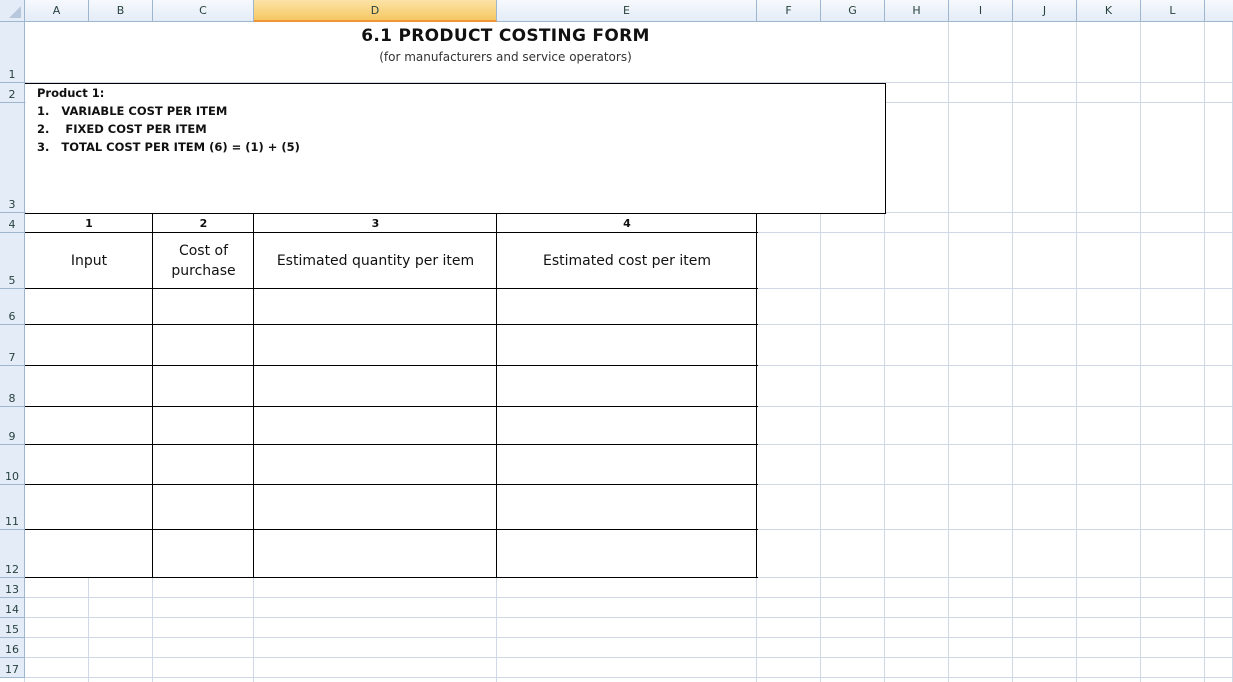 The width and height of the screenshot is (1233, 682). What do you see at coordinates (917, 11) in the screenshot?
I see `column-header-h: H` at bounding box center [917, 11].